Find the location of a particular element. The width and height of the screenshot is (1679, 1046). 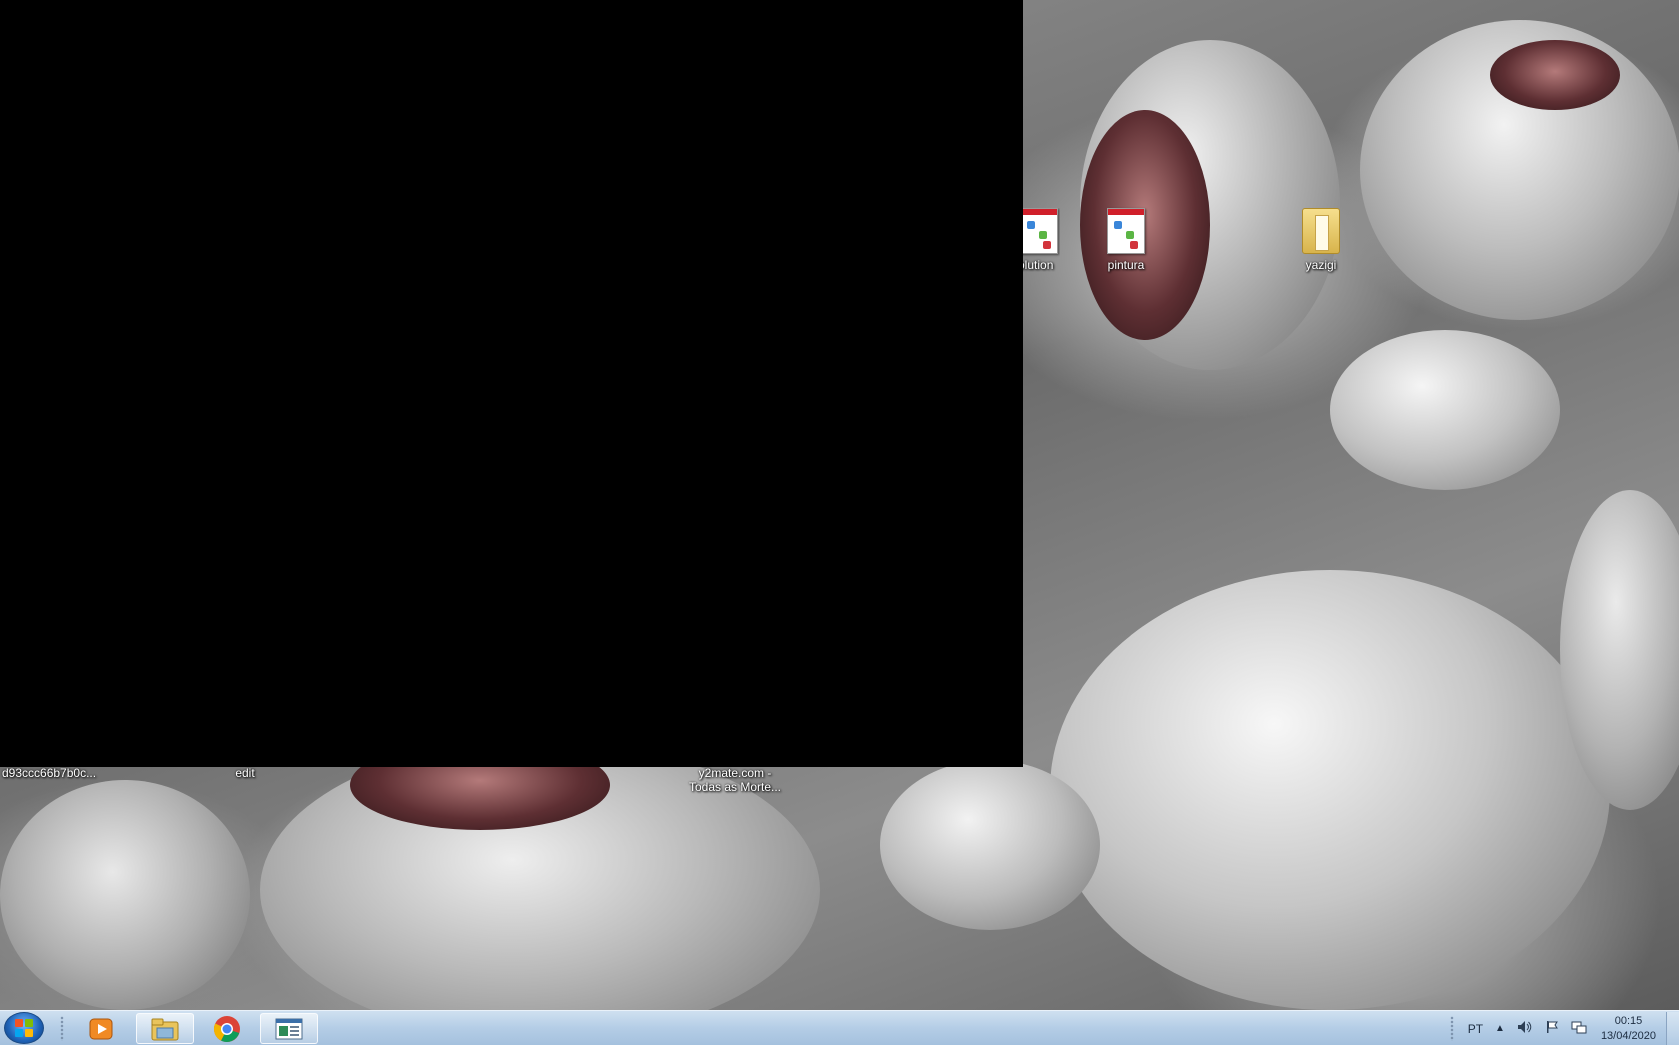

chrome-icon is located at coordinates (226, 1028).